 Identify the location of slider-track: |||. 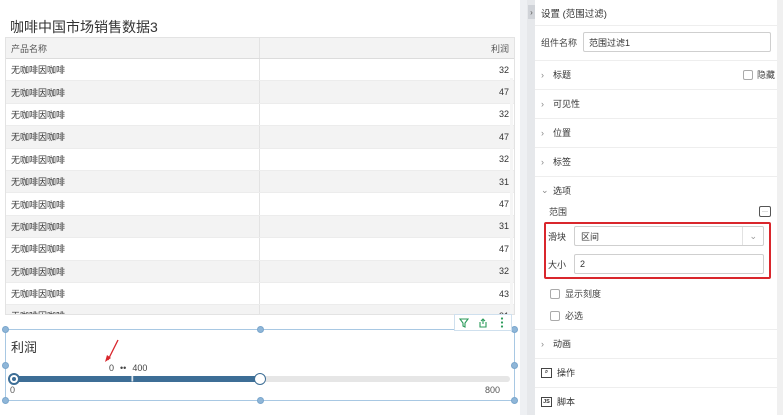
(259, 379).